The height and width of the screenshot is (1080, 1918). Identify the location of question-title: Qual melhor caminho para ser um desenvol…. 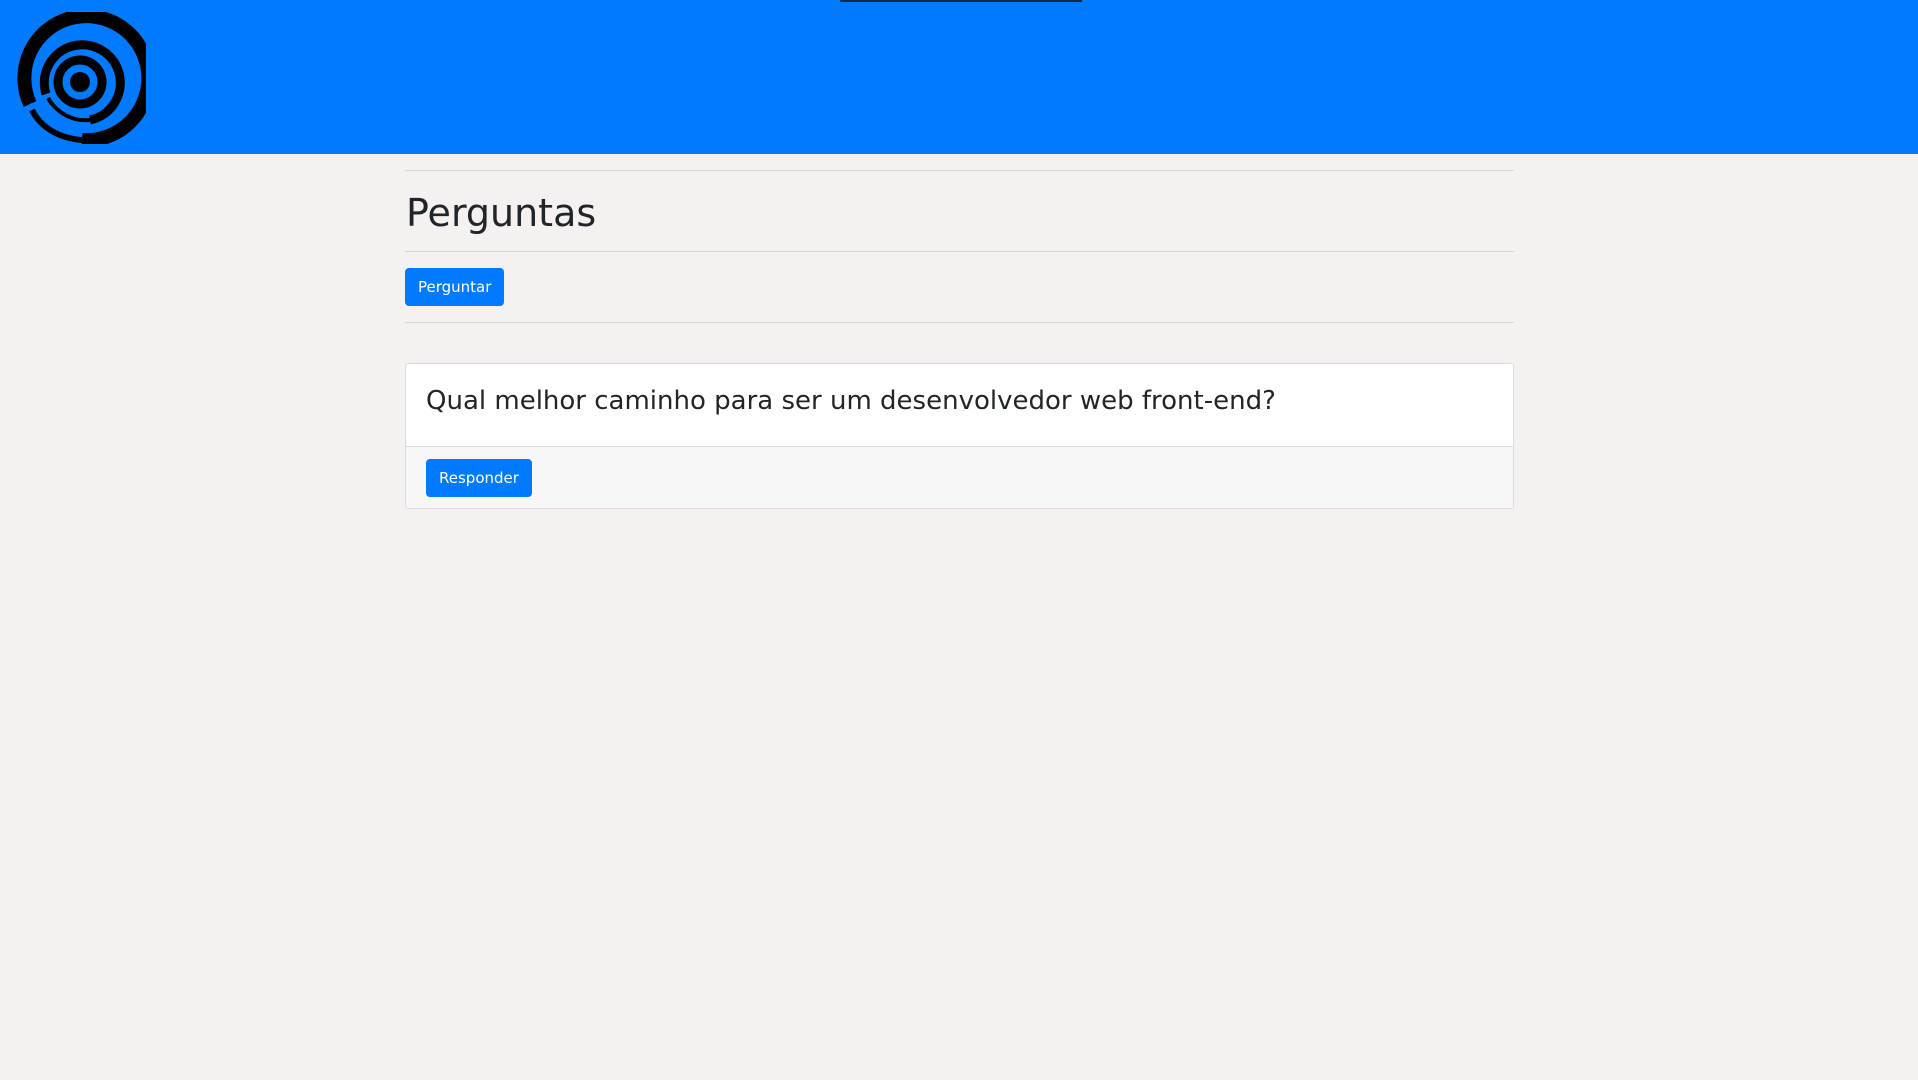
(851, 401).